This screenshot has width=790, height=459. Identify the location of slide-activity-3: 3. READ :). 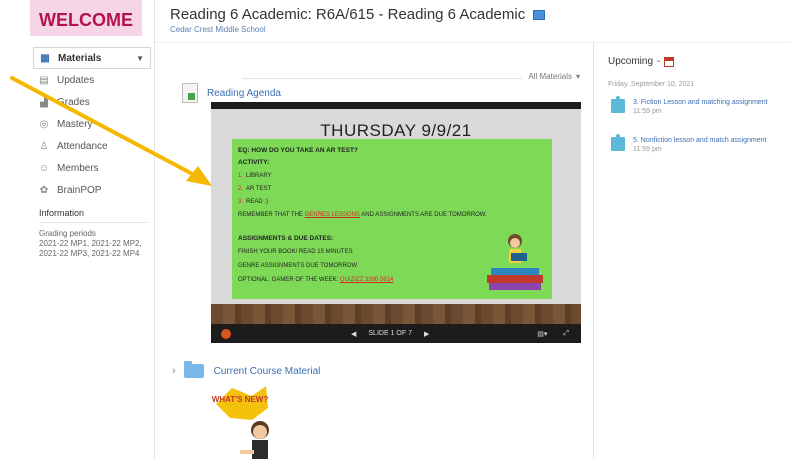
(253, 202).